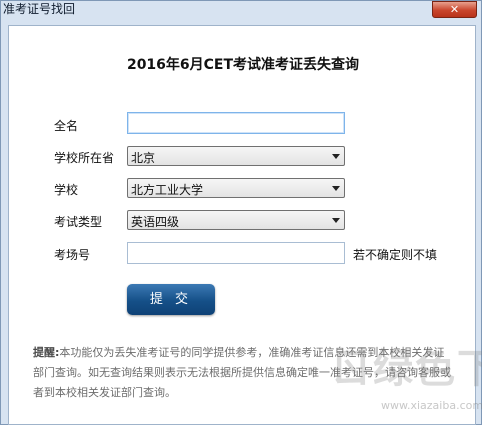  I want to click on exam-room-label: 考场号, so click(72, 255).